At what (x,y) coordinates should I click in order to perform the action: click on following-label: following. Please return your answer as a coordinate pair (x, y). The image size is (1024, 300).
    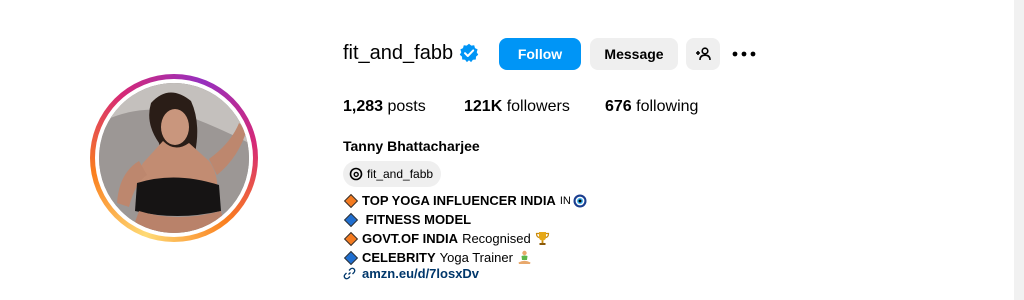
    Looking at the image, I should click on (667, 106).